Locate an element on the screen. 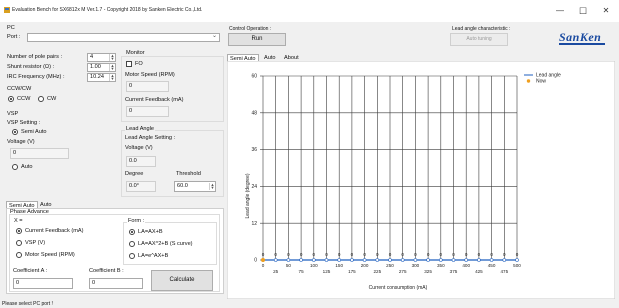 The height and width of the screenshot is (308, 619). legend-entry: Now is located at coordinates (541, 82).